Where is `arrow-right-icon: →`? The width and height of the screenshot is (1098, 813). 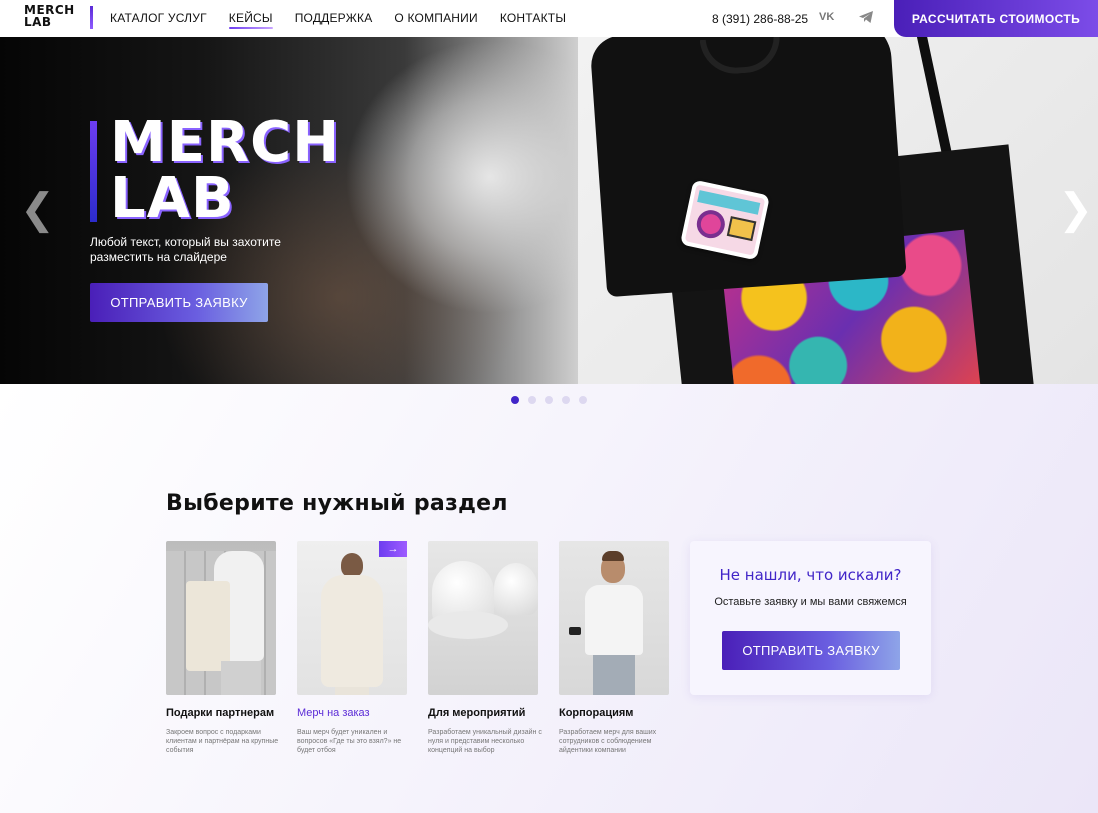 arrow-right-icon: → is located at coordinates (393, 549).